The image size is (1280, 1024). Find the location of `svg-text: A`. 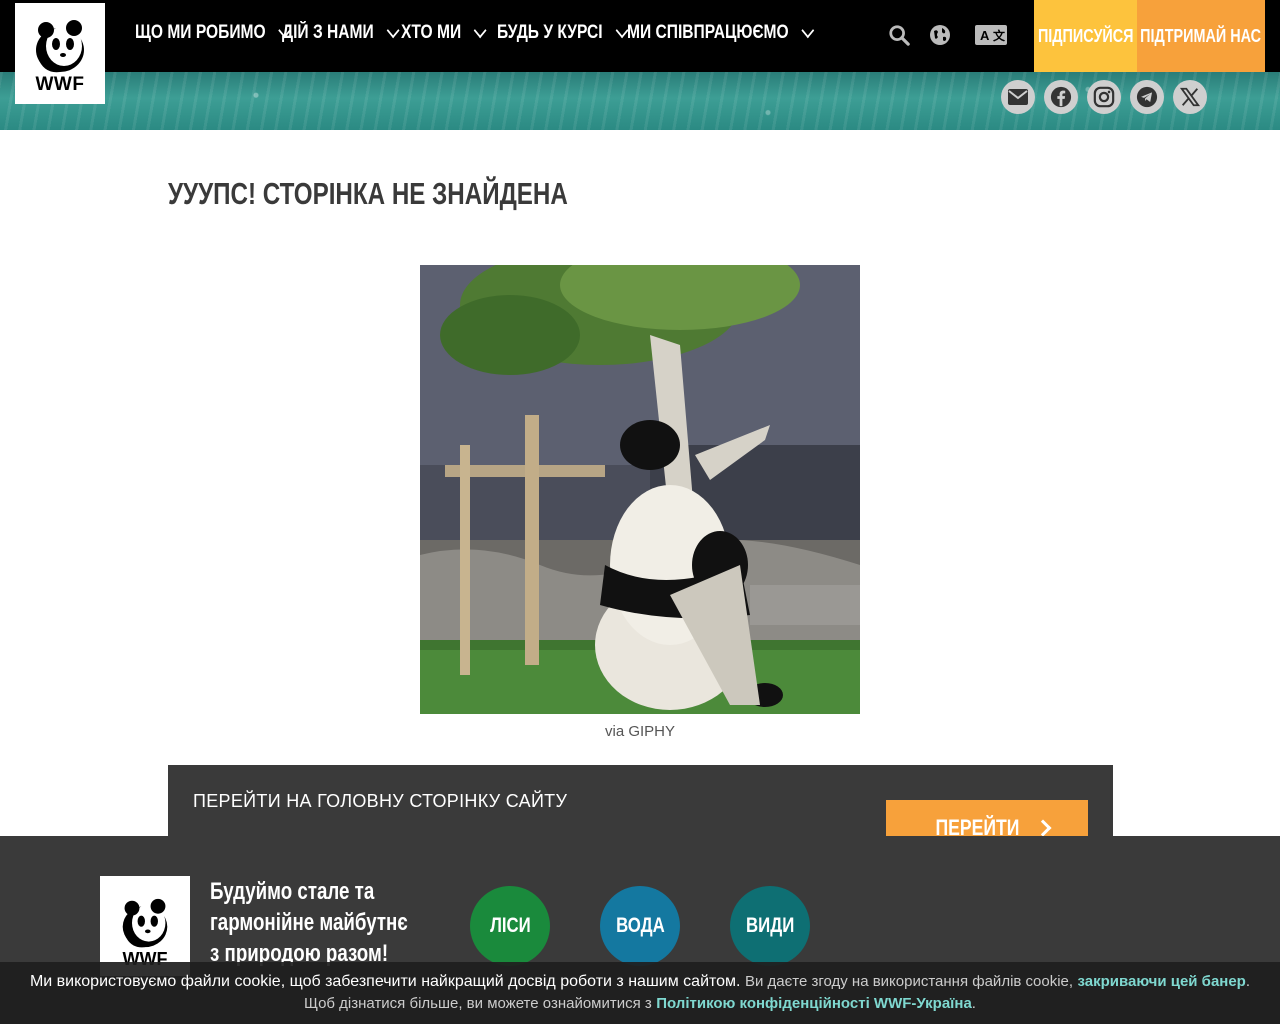

svg-text: A is located at coordinates (985, 35).